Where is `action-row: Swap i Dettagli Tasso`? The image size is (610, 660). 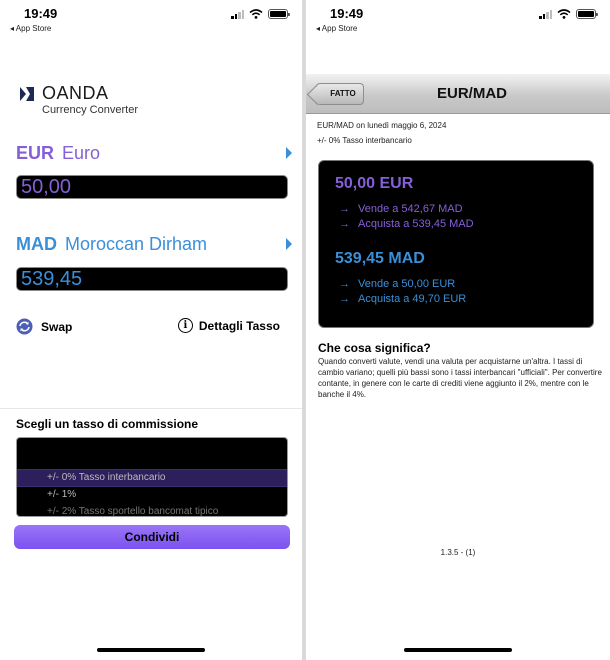
action-row: Swap i Dettagli Tasso is located at coordinates (152, 328).